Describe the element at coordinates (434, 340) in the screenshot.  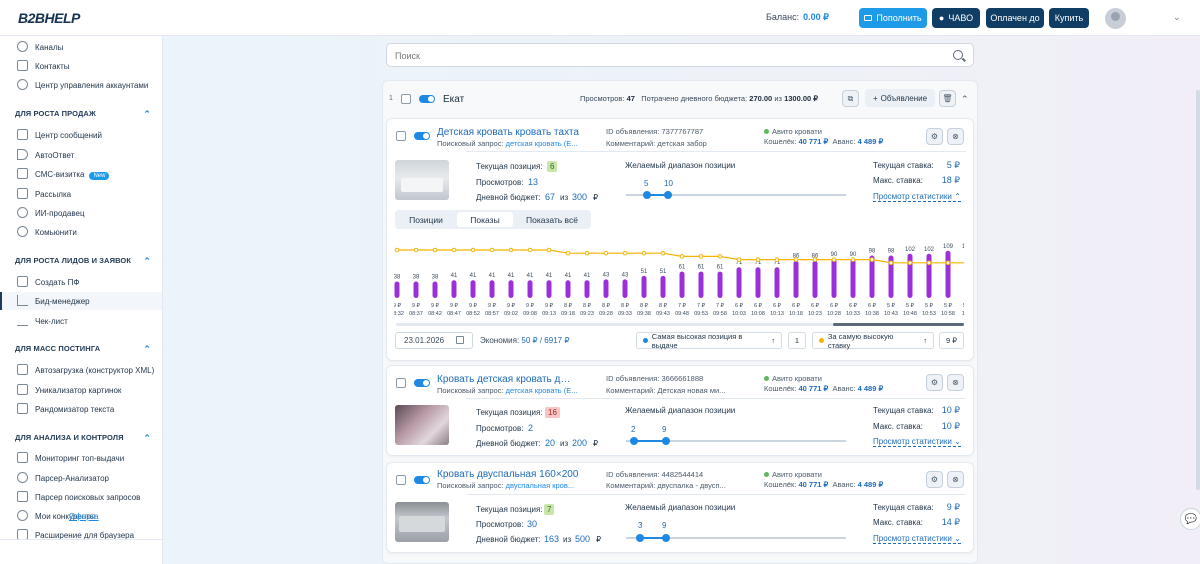
I see `date-picker: 23.01.2026` at that location.